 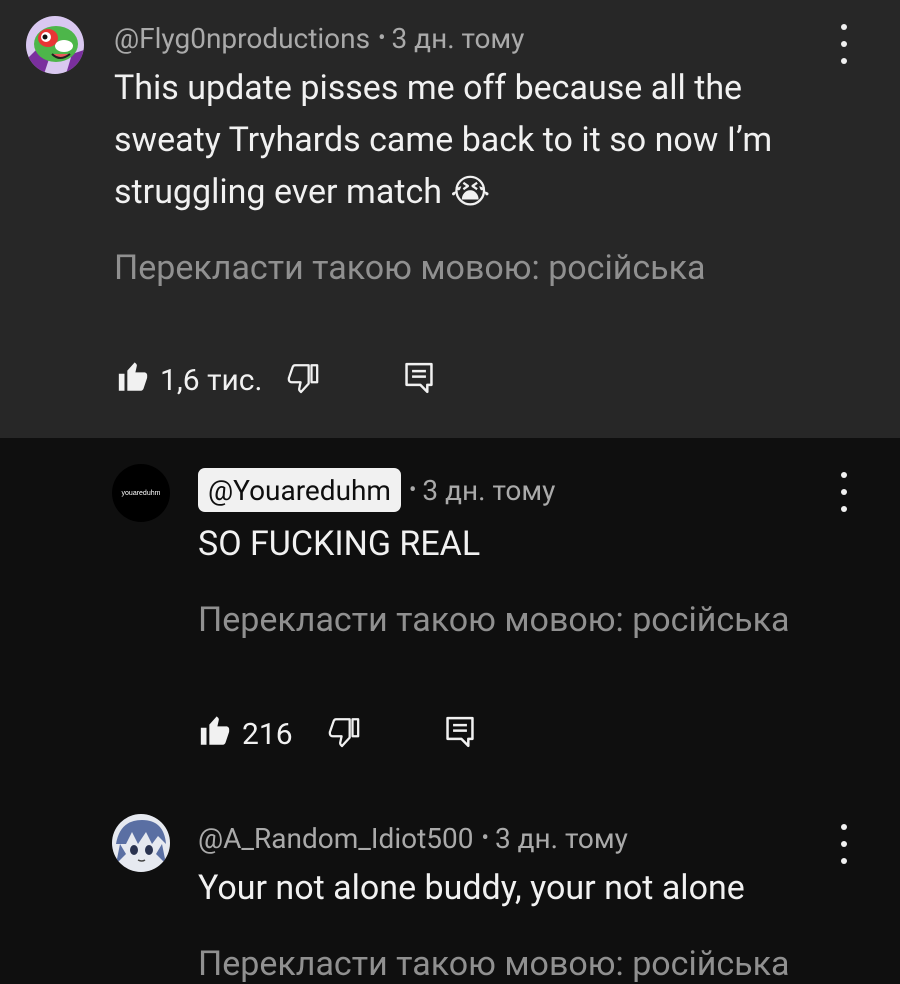 I want to click on author-name-chip: @Youareduhm, so click(x=299, y=490).